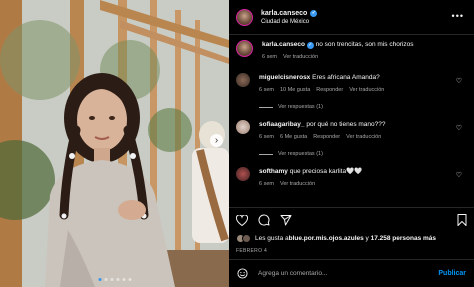  Describe the element at coordinates (458, 16) in the screenshot. I see `more-options-icon: •••` at that location.